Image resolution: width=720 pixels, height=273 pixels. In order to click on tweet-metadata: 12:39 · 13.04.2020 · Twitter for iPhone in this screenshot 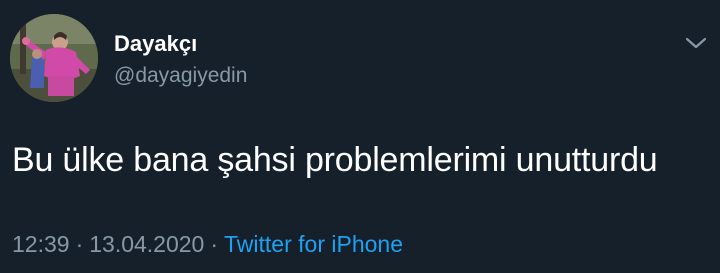, I will do `click(207, 244)`.